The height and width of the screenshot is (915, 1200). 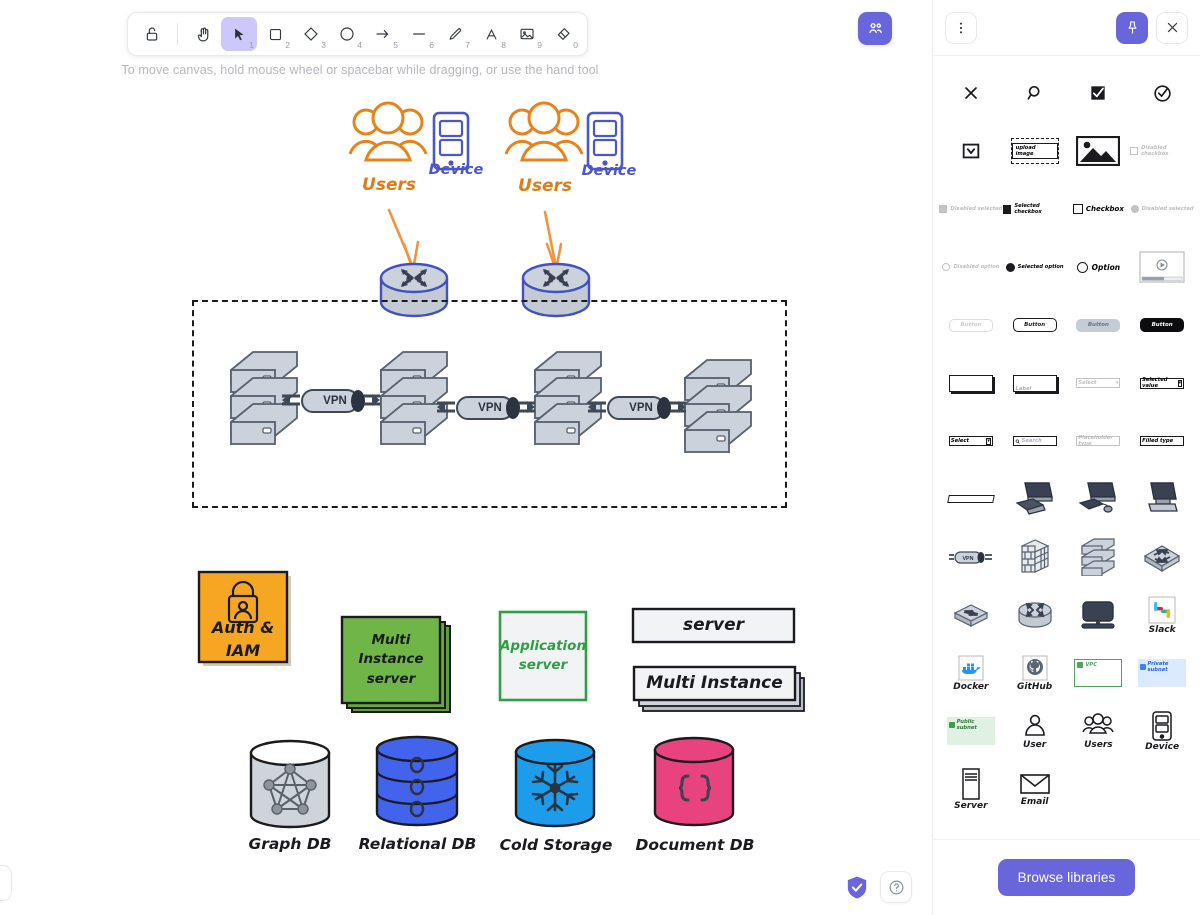 I want to click on lib-select-small: Select ▾, so click(x=971, y=441).